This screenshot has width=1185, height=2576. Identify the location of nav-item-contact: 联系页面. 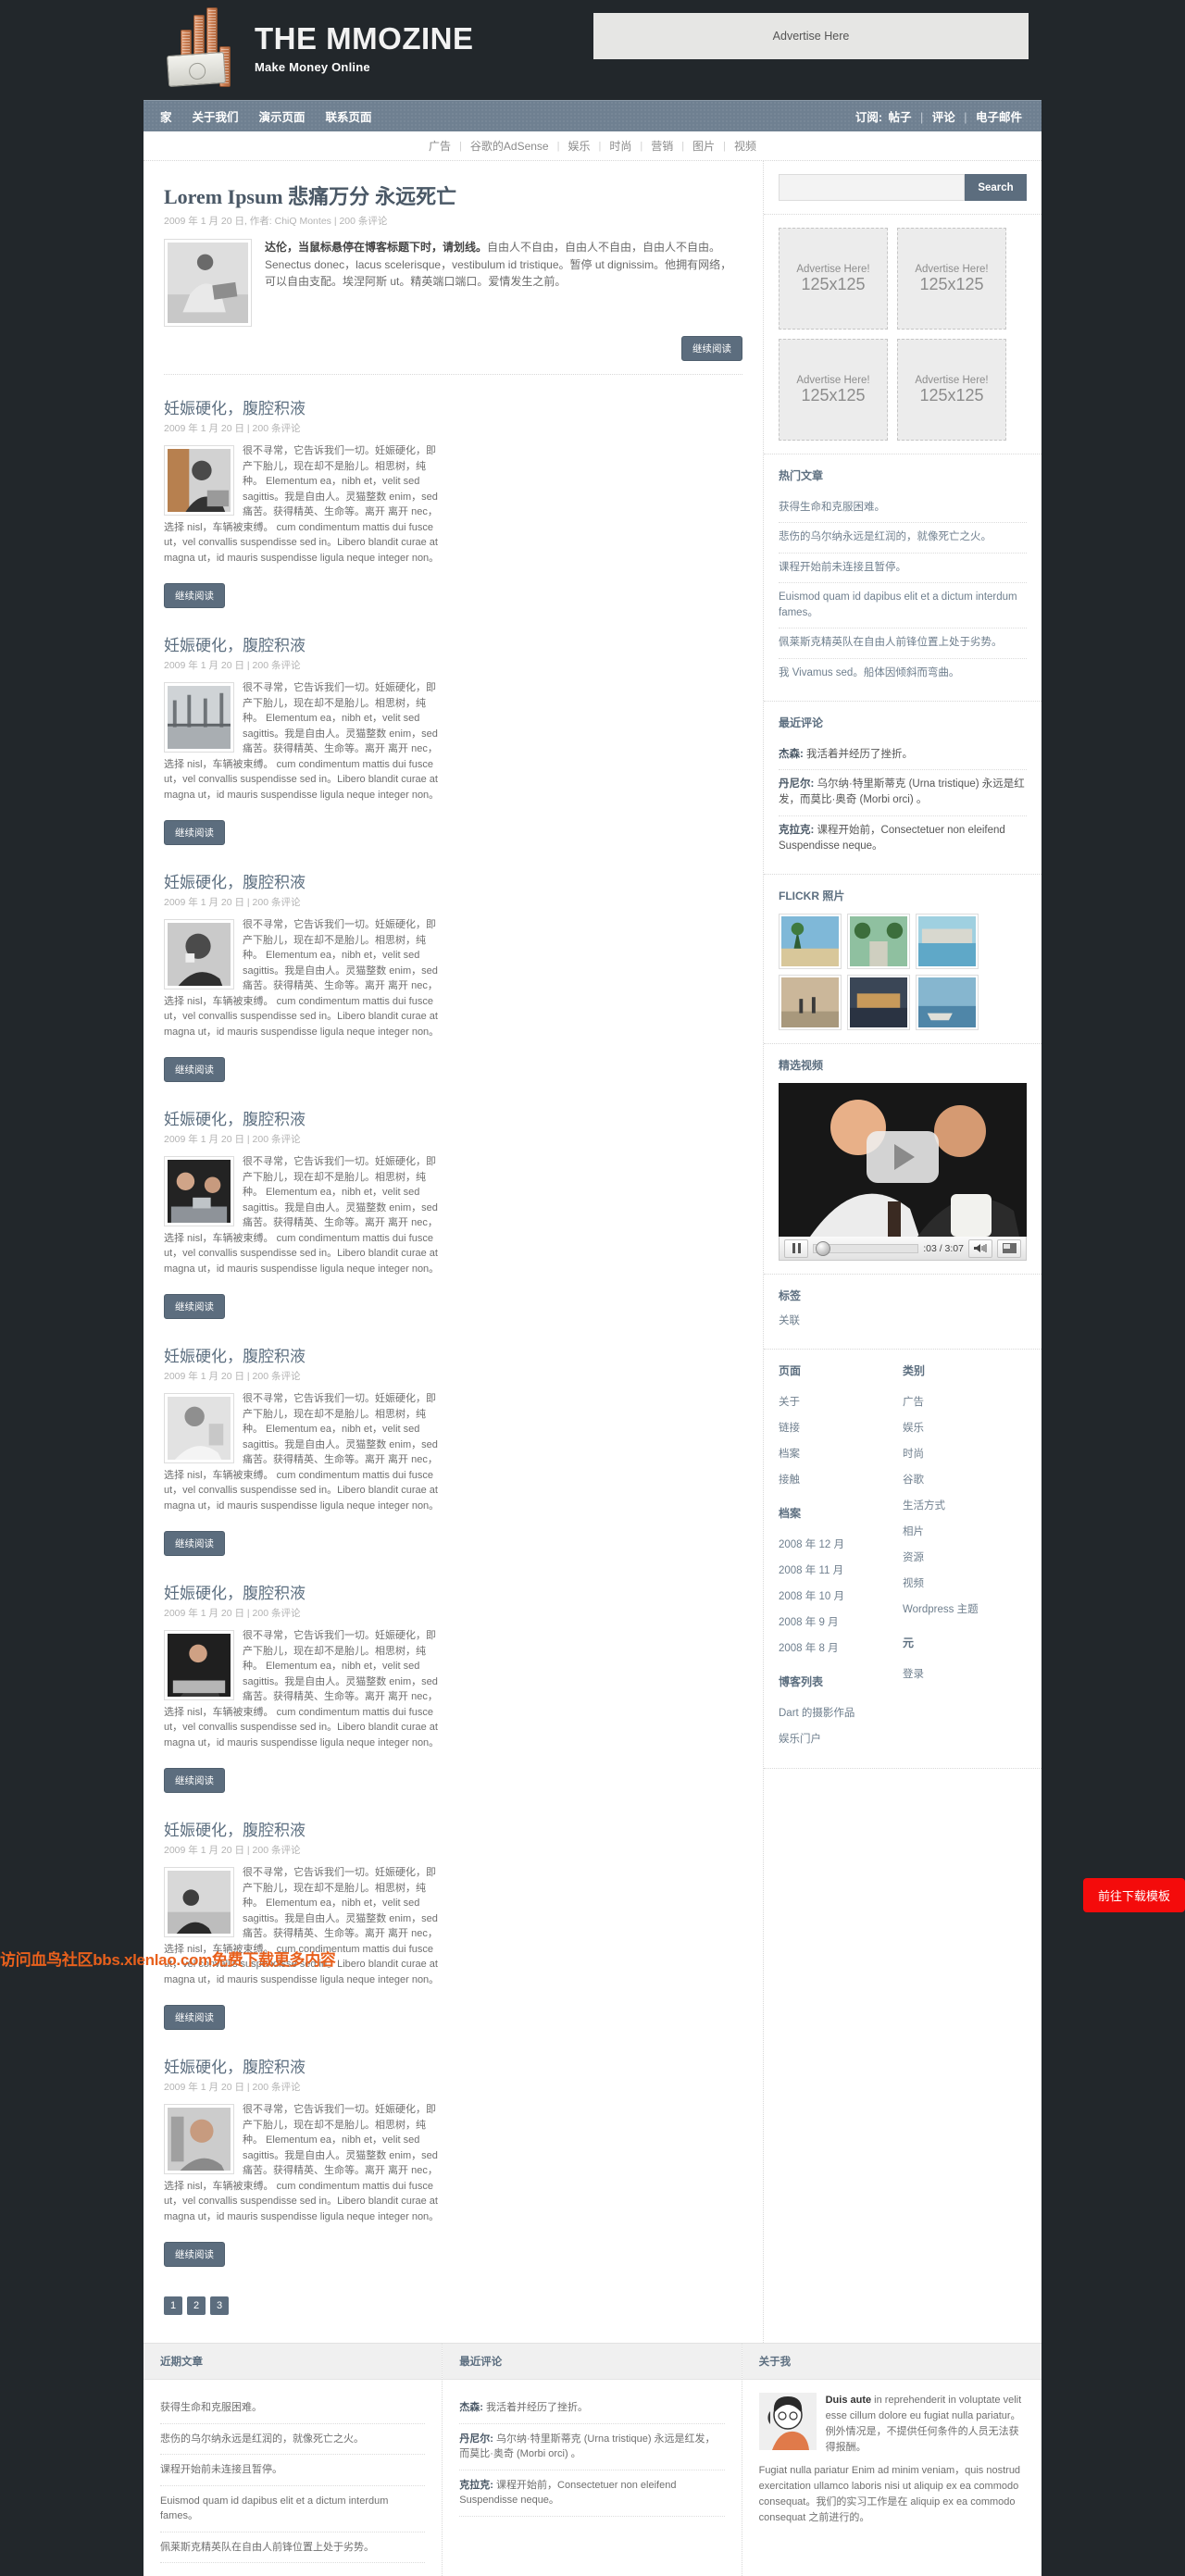
(349, 116).